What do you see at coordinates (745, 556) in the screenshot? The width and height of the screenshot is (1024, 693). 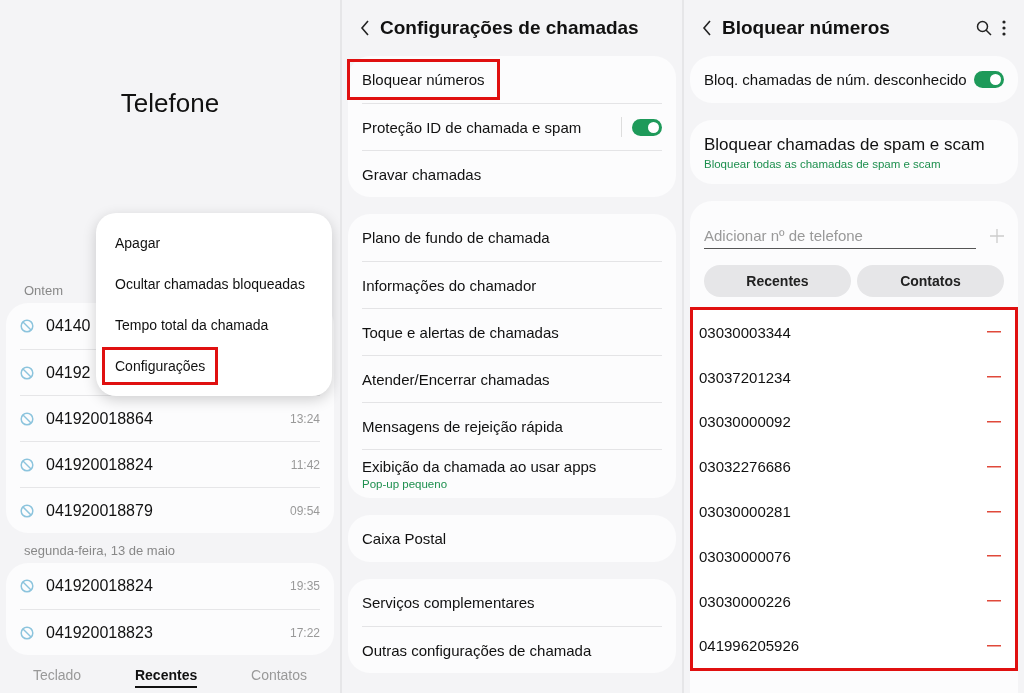 I see `blocked-number: 03030000076` at bounding box center [745, 556].